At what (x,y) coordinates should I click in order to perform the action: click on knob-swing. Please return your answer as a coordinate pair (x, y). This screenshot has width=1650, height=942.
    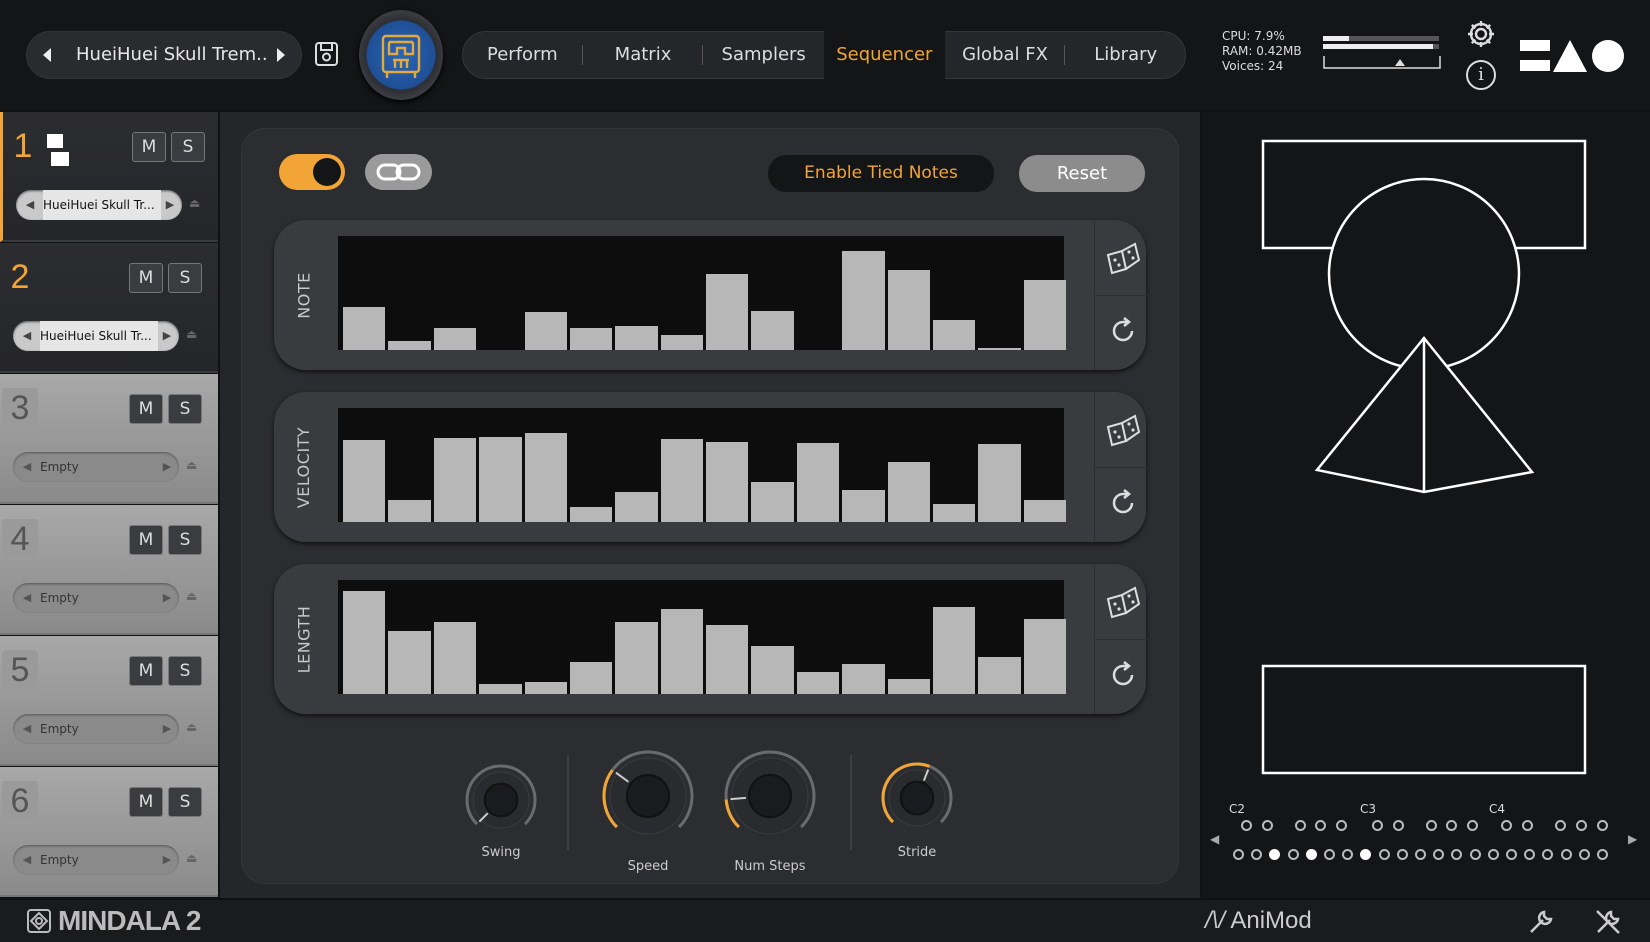
    Looking at the image, I should click on (501, 802).